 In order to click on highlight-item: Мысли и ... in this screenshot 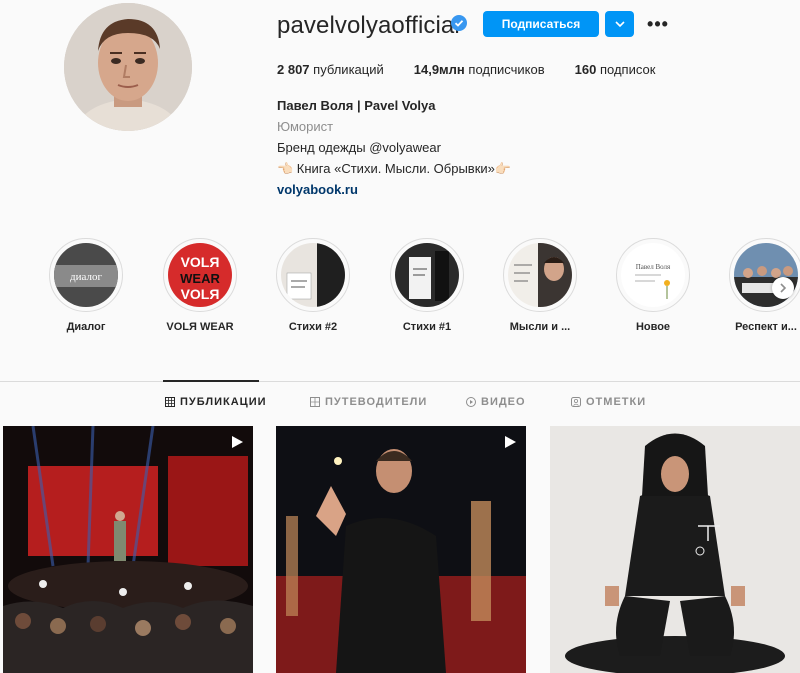, I will do `click(540, 285)`.